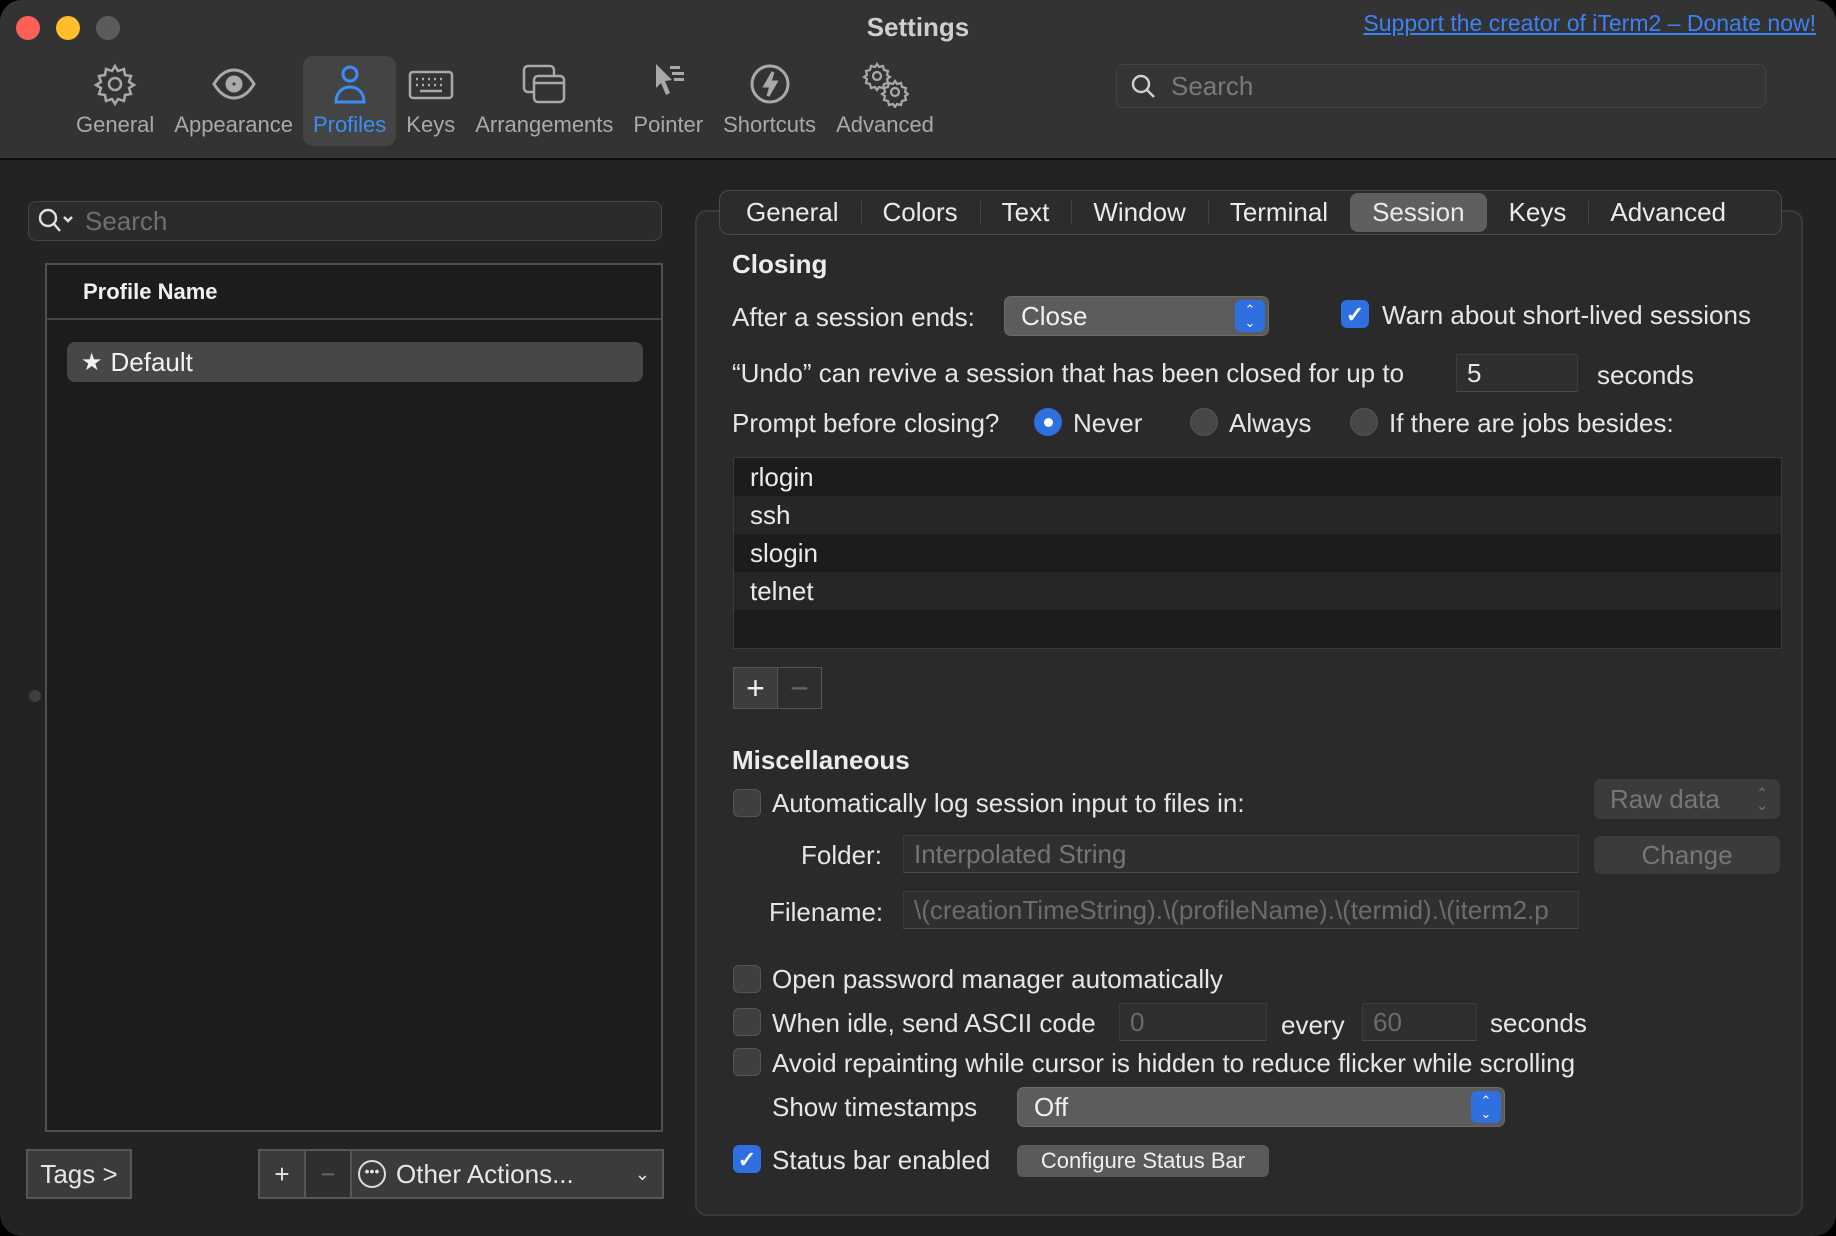 The image size is (1836, 1236). I want to click on split-view-handle, so click(35, 696).